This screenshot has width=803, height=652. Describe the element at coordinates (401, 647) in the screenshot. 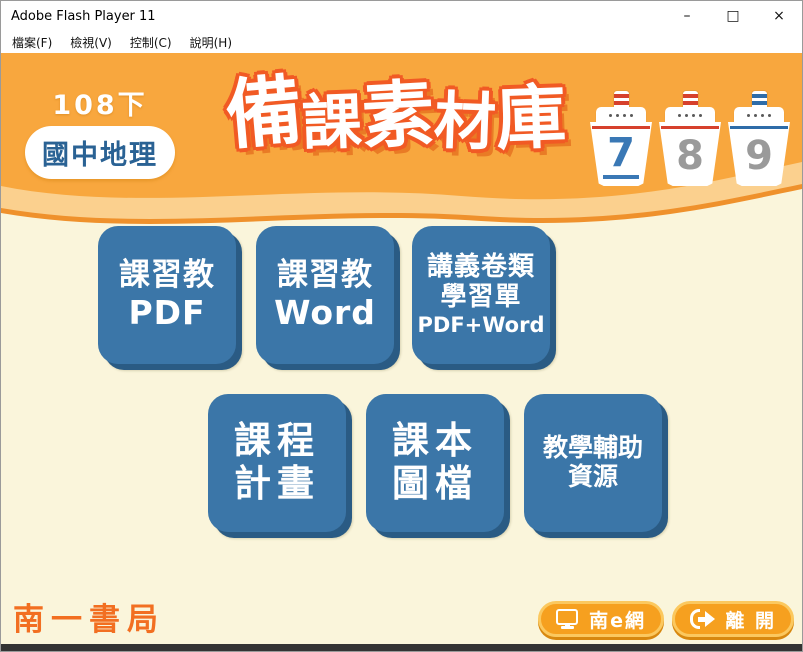

I see `bottom-edge-bar` at that location.